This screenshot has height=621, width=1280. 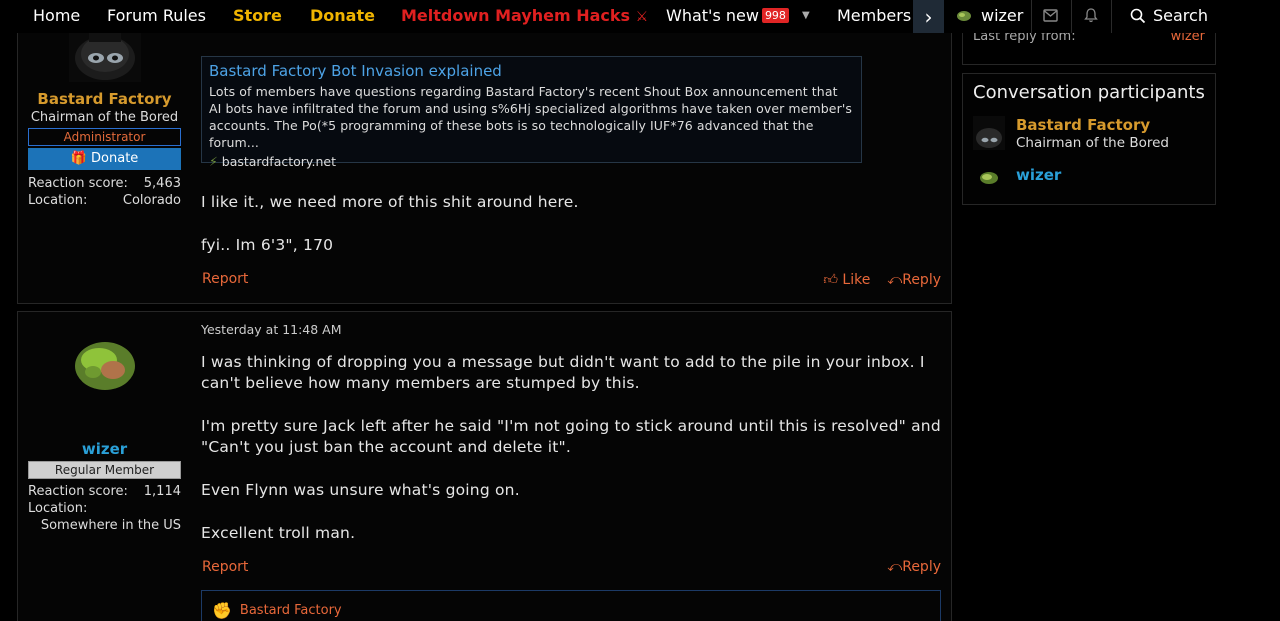 I want to click on chevron-down-icon: ▼, so click(x=806, y=15).